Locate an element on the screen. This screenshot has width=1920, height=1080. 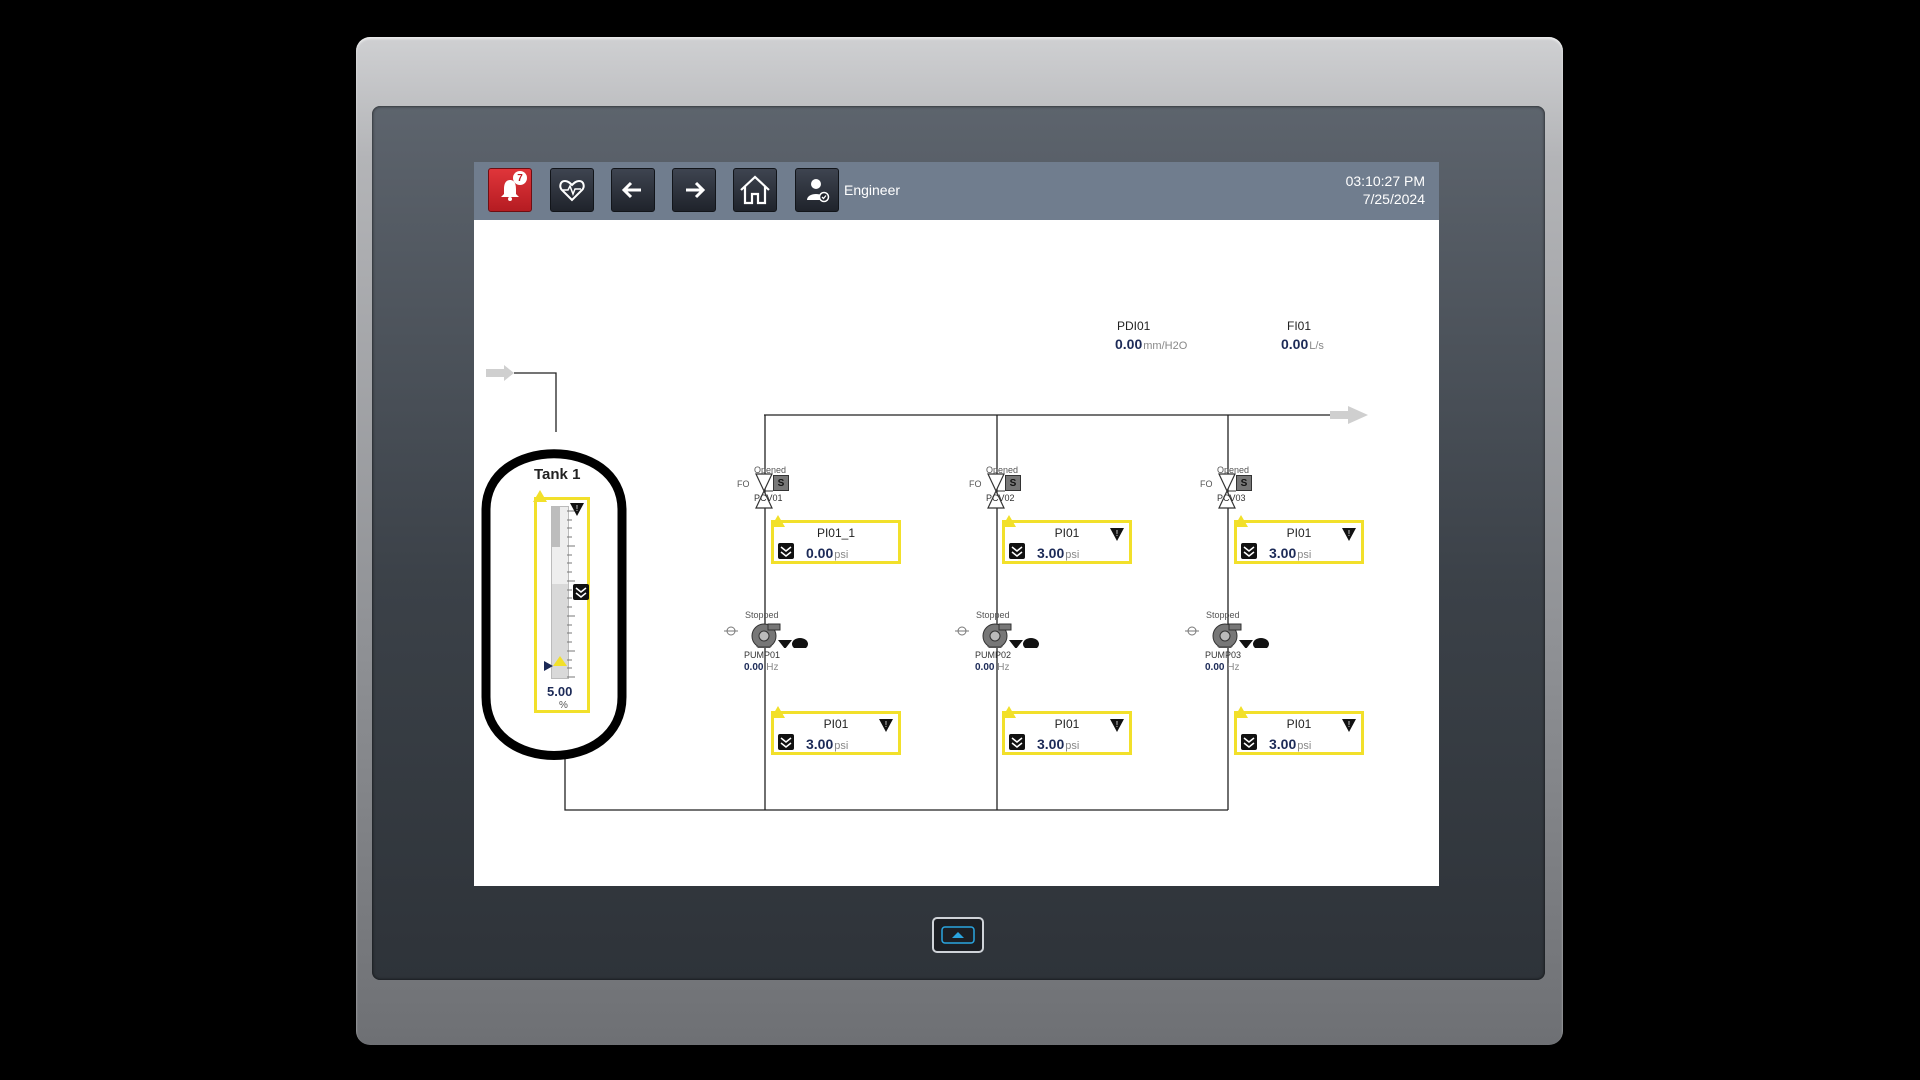
user-button is located at coordinates (817, 190).